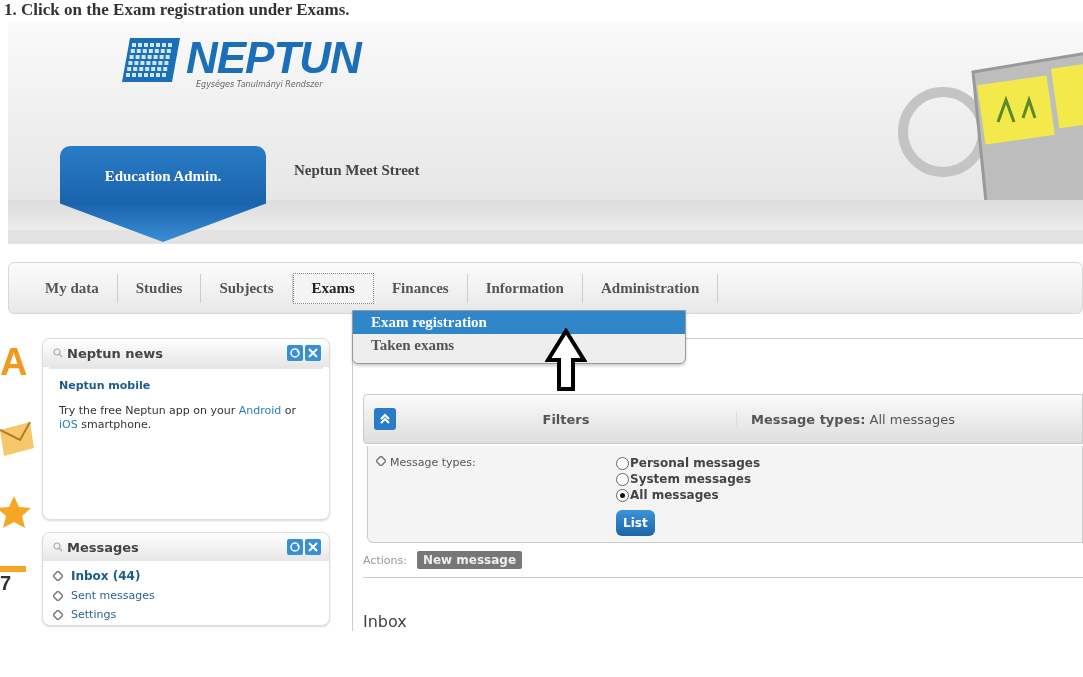  What do you see at coordinates (695, 463) in the screenshot?
I see `radio-label: Personal messages` at bounding box center [695, 463].